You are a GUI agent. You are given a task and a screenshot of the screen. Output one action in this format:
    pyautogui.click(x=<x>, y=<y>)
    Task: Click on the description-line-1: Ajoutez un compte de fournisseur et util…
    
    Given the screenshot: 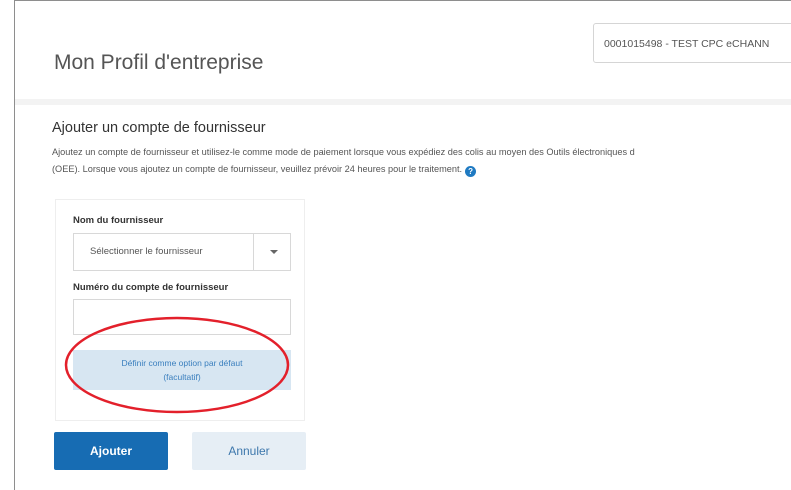 What is the action you would take?
    pyautogui.click(x=343, y=152)
    